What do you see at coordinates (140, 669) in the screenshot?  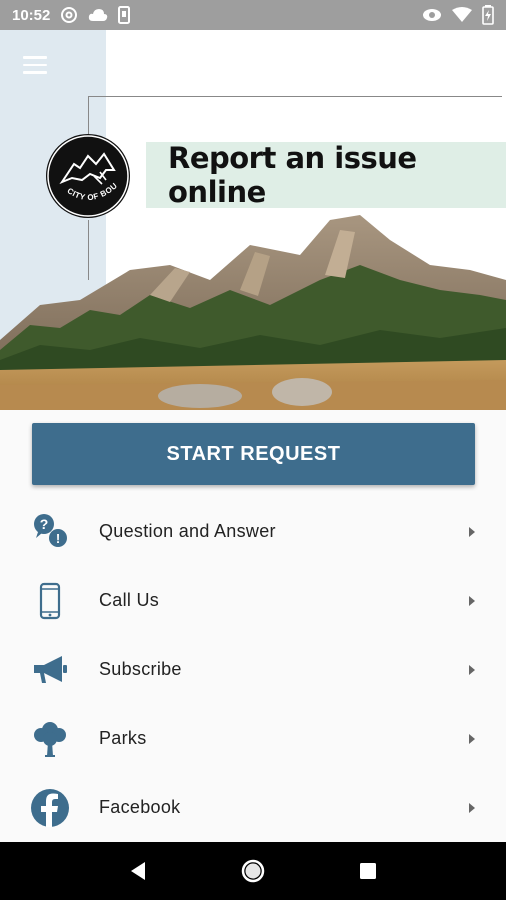 I see `menu-item-label: Subscribe` at bounding box center [140, 669].